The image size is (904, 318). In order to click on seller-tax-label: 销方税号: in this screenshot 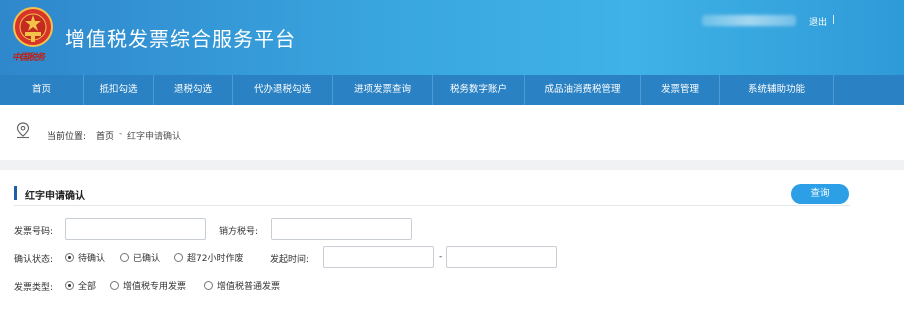, I will do `click(239, 232)`.